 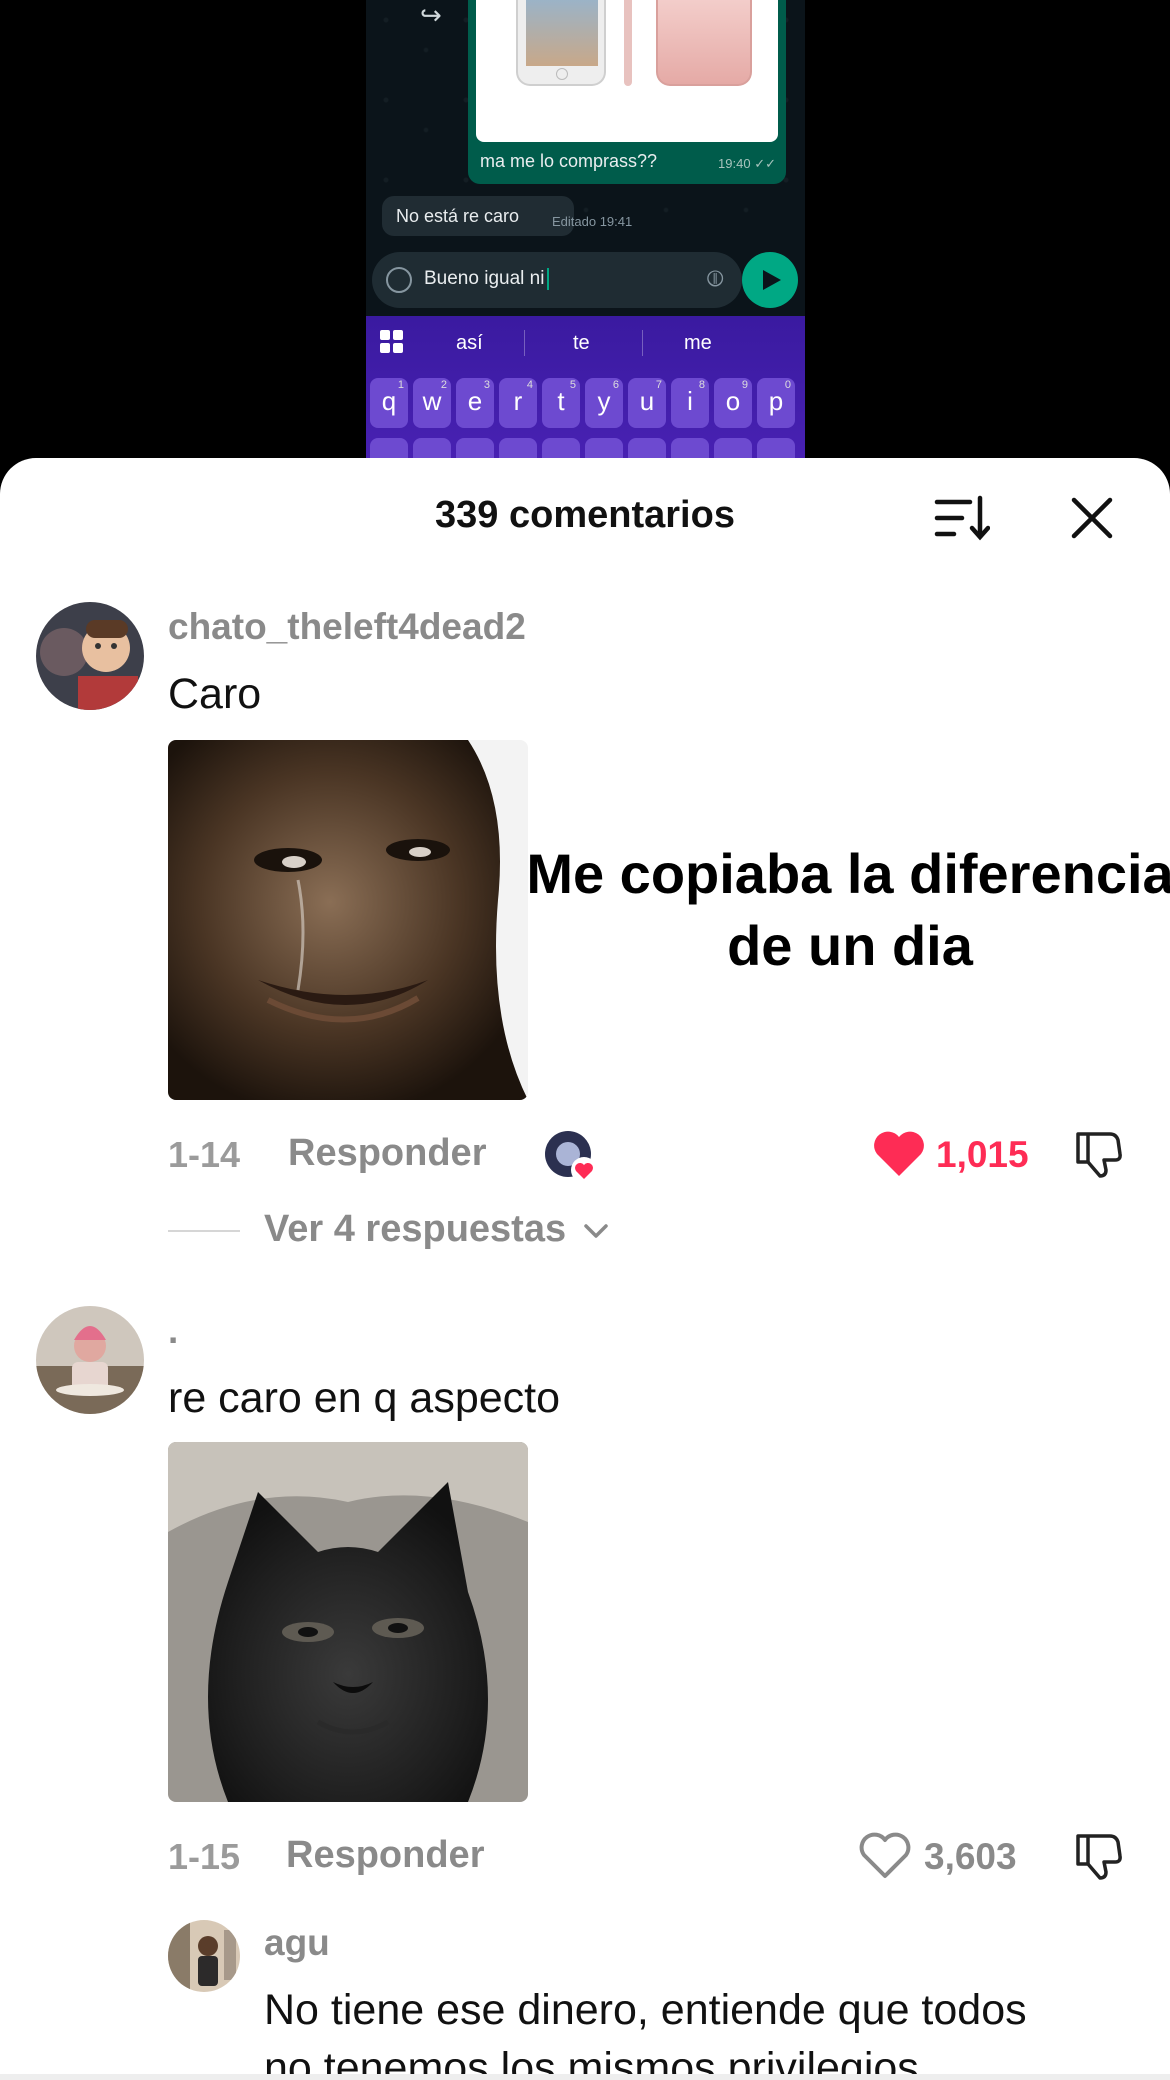 What do you see at coordinates (475, 403) in the screenshot?
I see `key: 3e` at bounding box center [475, 403].